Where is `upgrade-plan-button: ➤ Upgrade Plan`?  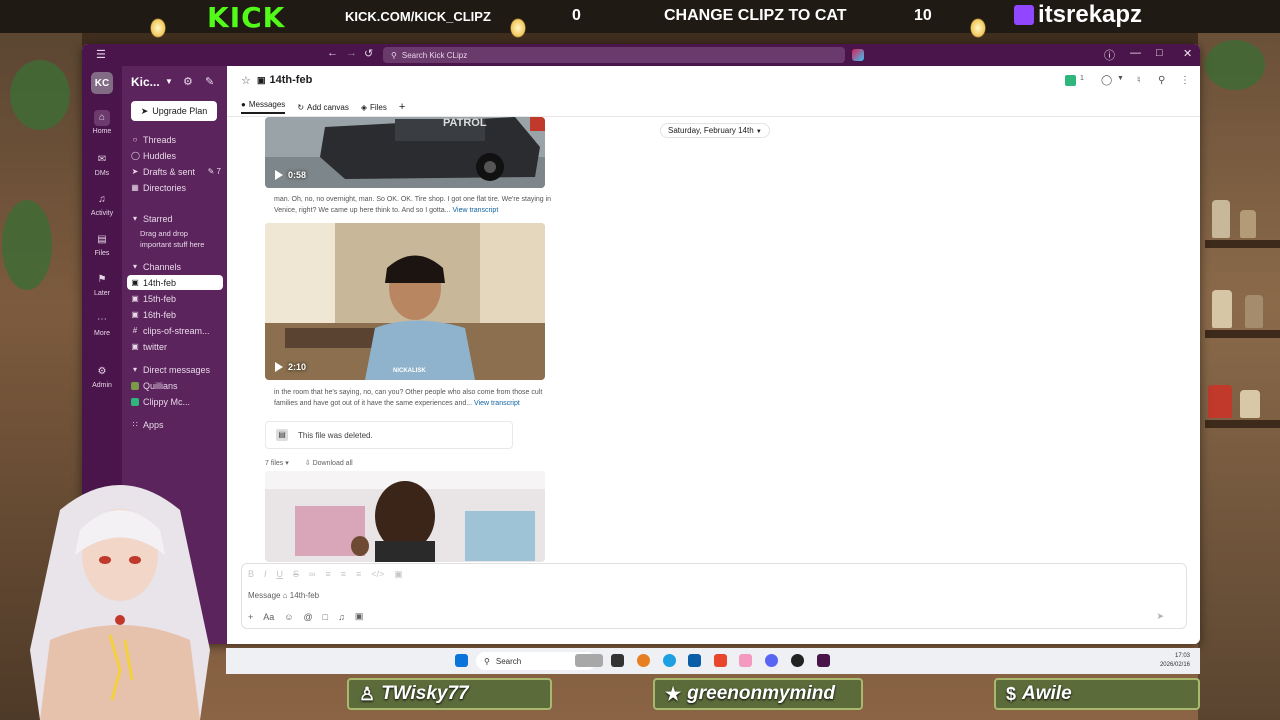 upgrade-plan-button: ➤ Upgrade Plan is located at coordinates (174, 111).